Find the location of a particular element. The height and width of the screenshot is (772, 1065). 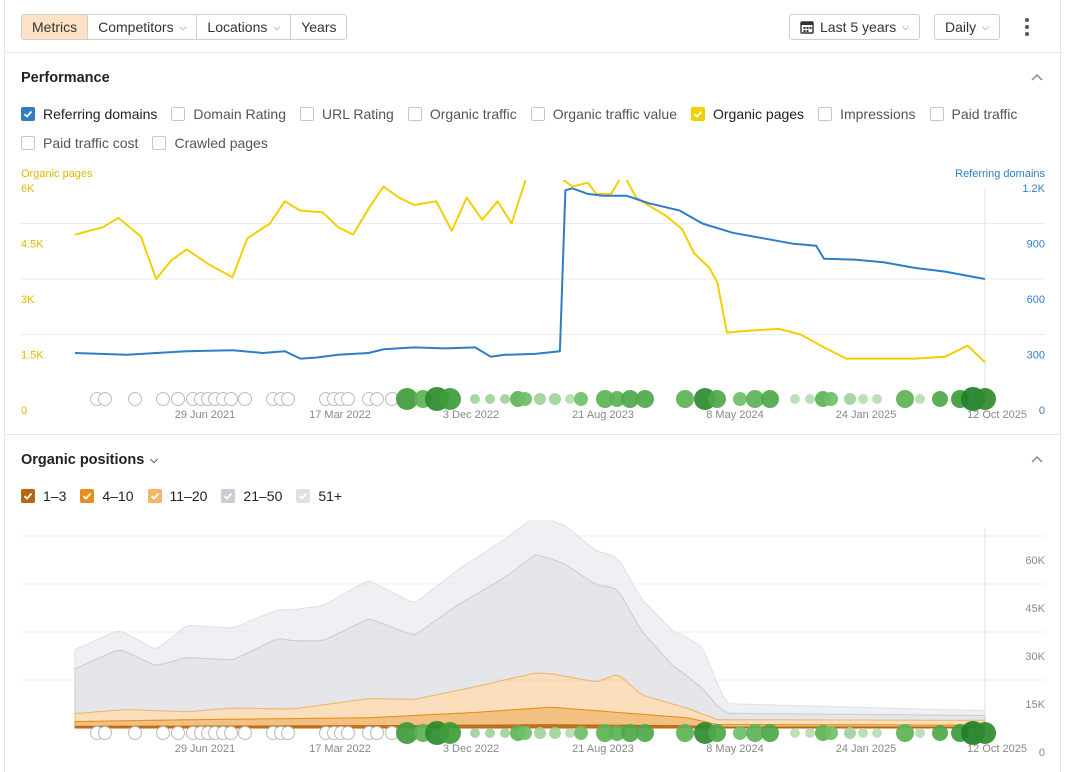

legend-item-51: 51+ is located at coordinates (319, 496).